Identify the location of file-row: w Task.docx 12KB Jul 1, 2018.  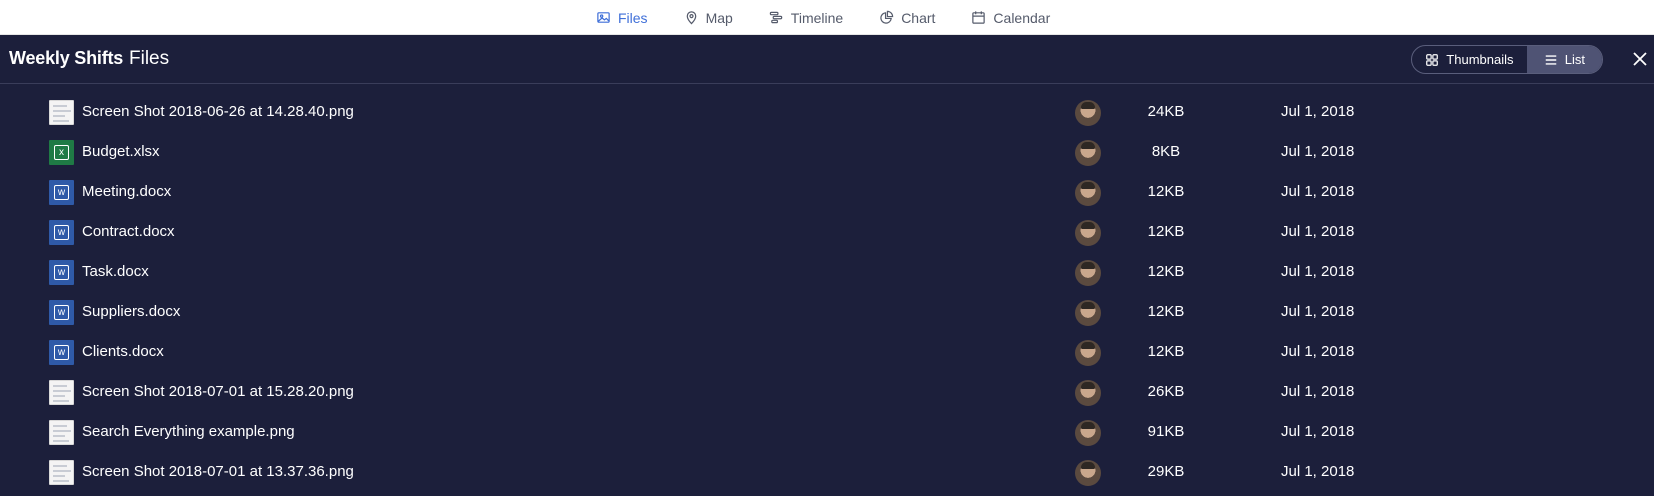
(827, 272).